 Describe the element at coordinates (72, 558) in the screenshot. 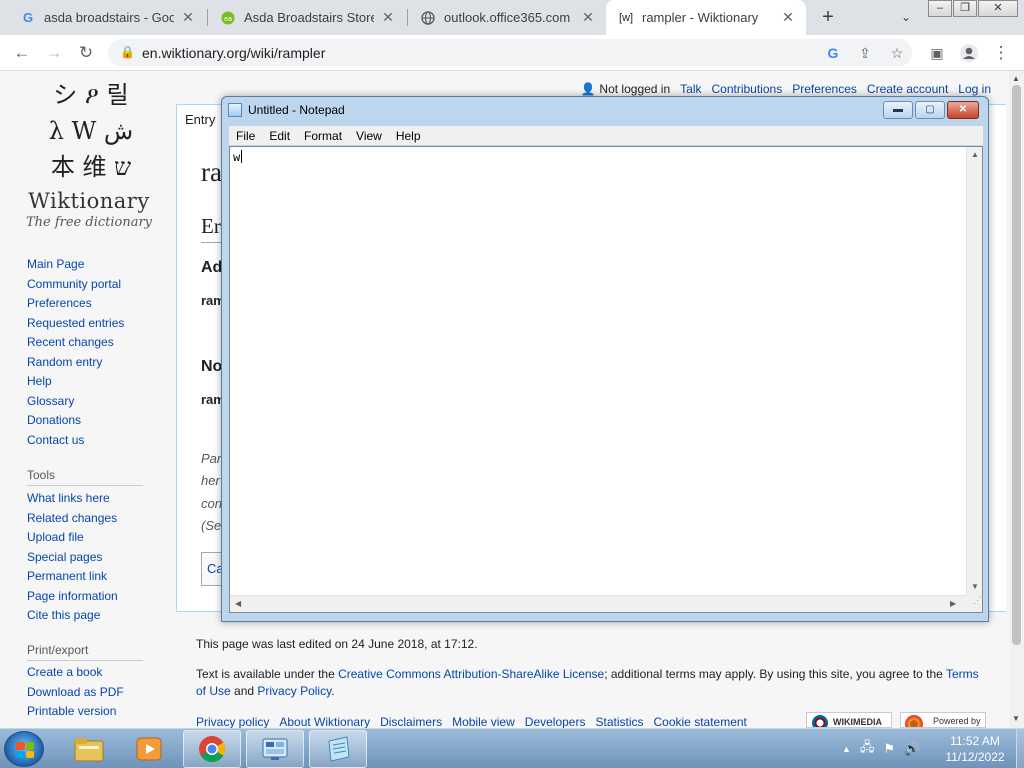

I see `sidebar-item-special-pages: Special pages` at that location.